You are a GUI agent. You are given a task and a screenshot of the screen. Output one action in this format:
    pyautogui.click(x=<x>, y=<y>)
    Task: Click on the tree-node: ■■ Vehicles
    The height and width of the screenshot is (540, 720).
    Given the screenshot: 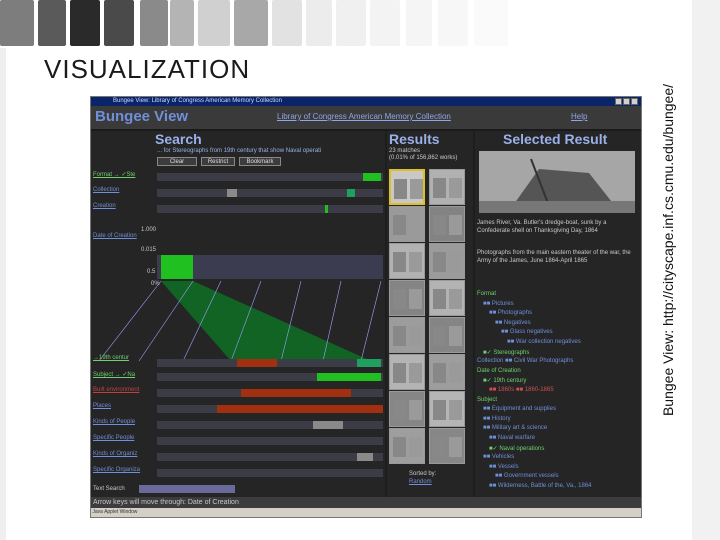 What is the action you would take?
    pyautogui.click(x=498, y=457)
    